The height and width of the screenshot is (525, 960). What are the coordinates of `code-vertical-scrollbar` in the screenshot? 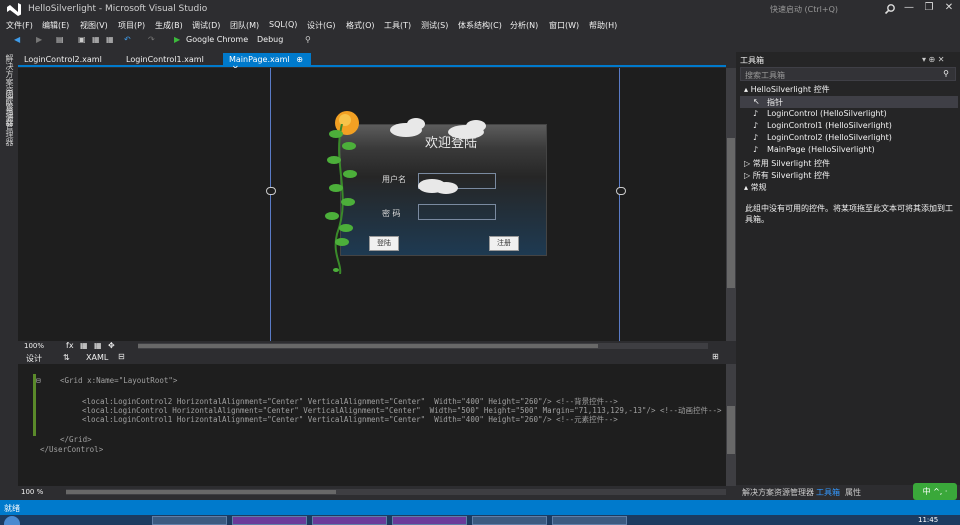 It's located at (731, 425).